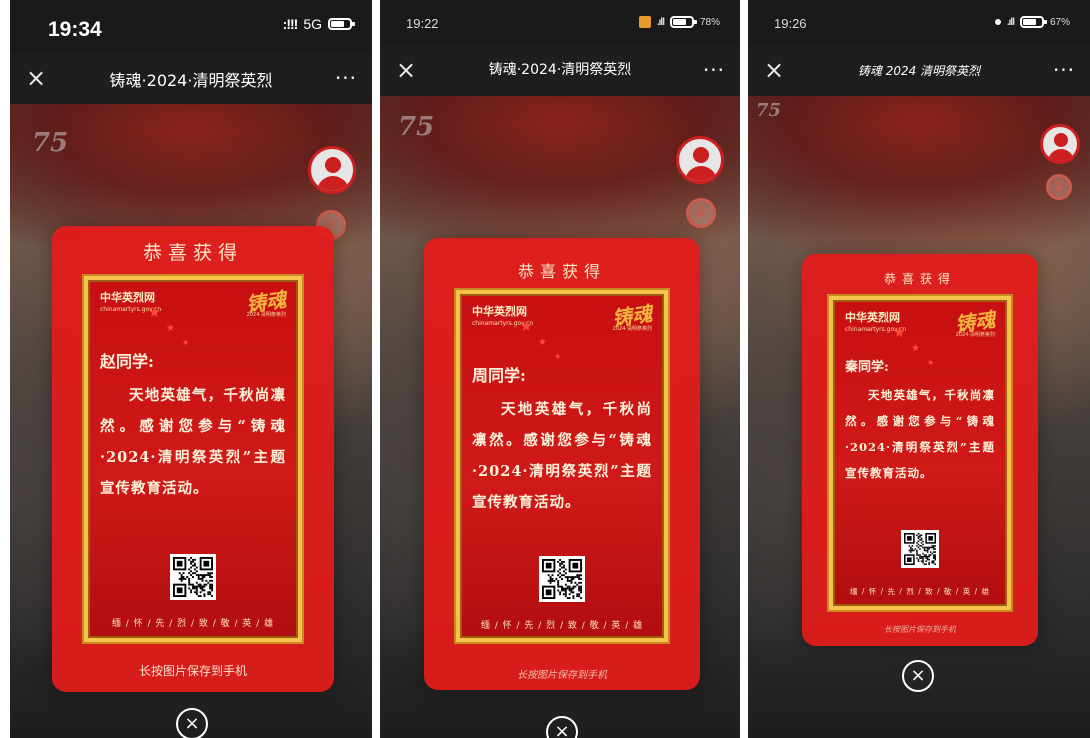 The width and height of the screenshot is (1090, 738). What do you see at coordinates (290, 24) in the screenshot?
I see `signal-icon: :!!!` at bounding box center [290, 24].